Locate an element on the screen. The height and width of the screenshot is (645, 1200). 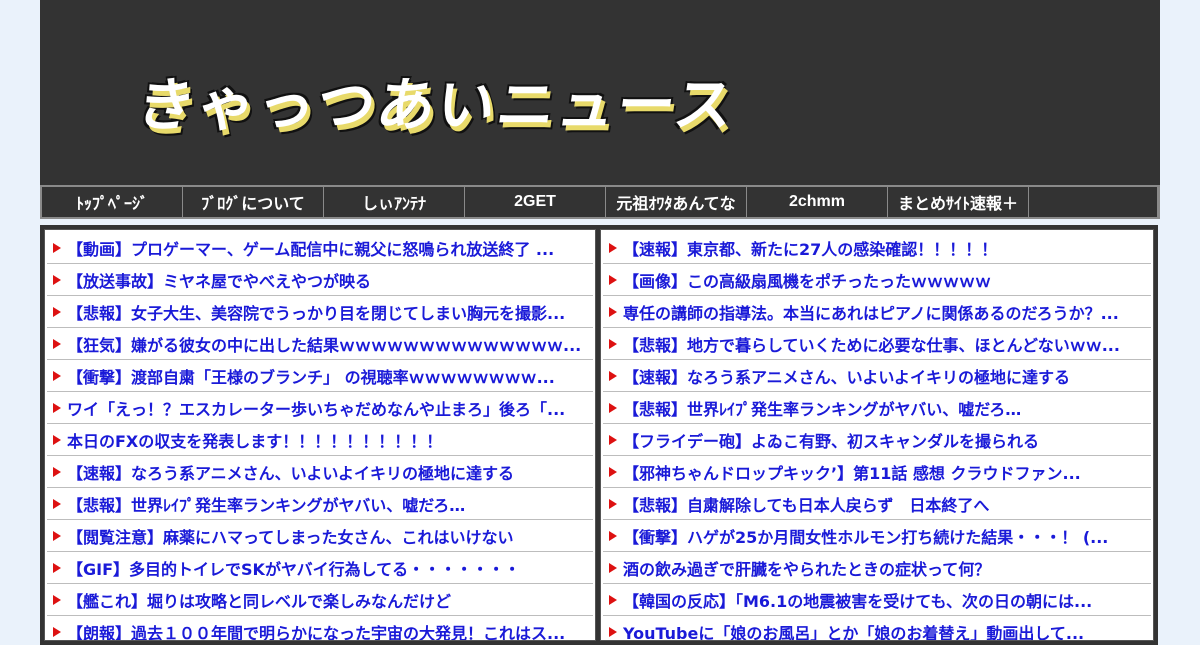
list-item: 本日のFXの収支を発表します！！！！！！！！！！ is located at coordinates (320, 440).